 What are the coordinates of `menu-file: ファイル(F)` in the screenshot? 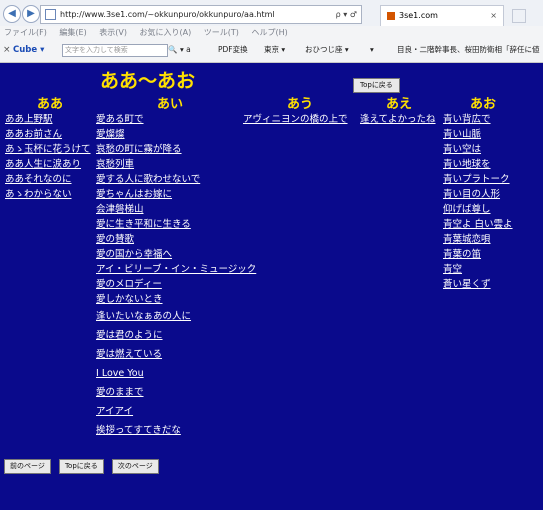 It's located at (25, 32).